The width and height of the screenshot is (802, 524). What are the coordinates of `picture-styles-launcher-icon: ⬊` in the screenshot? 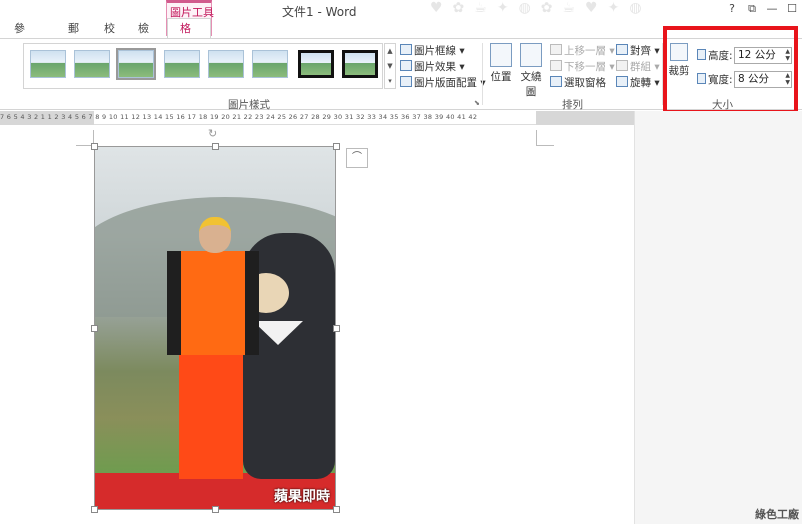 It's located at (477, 103).